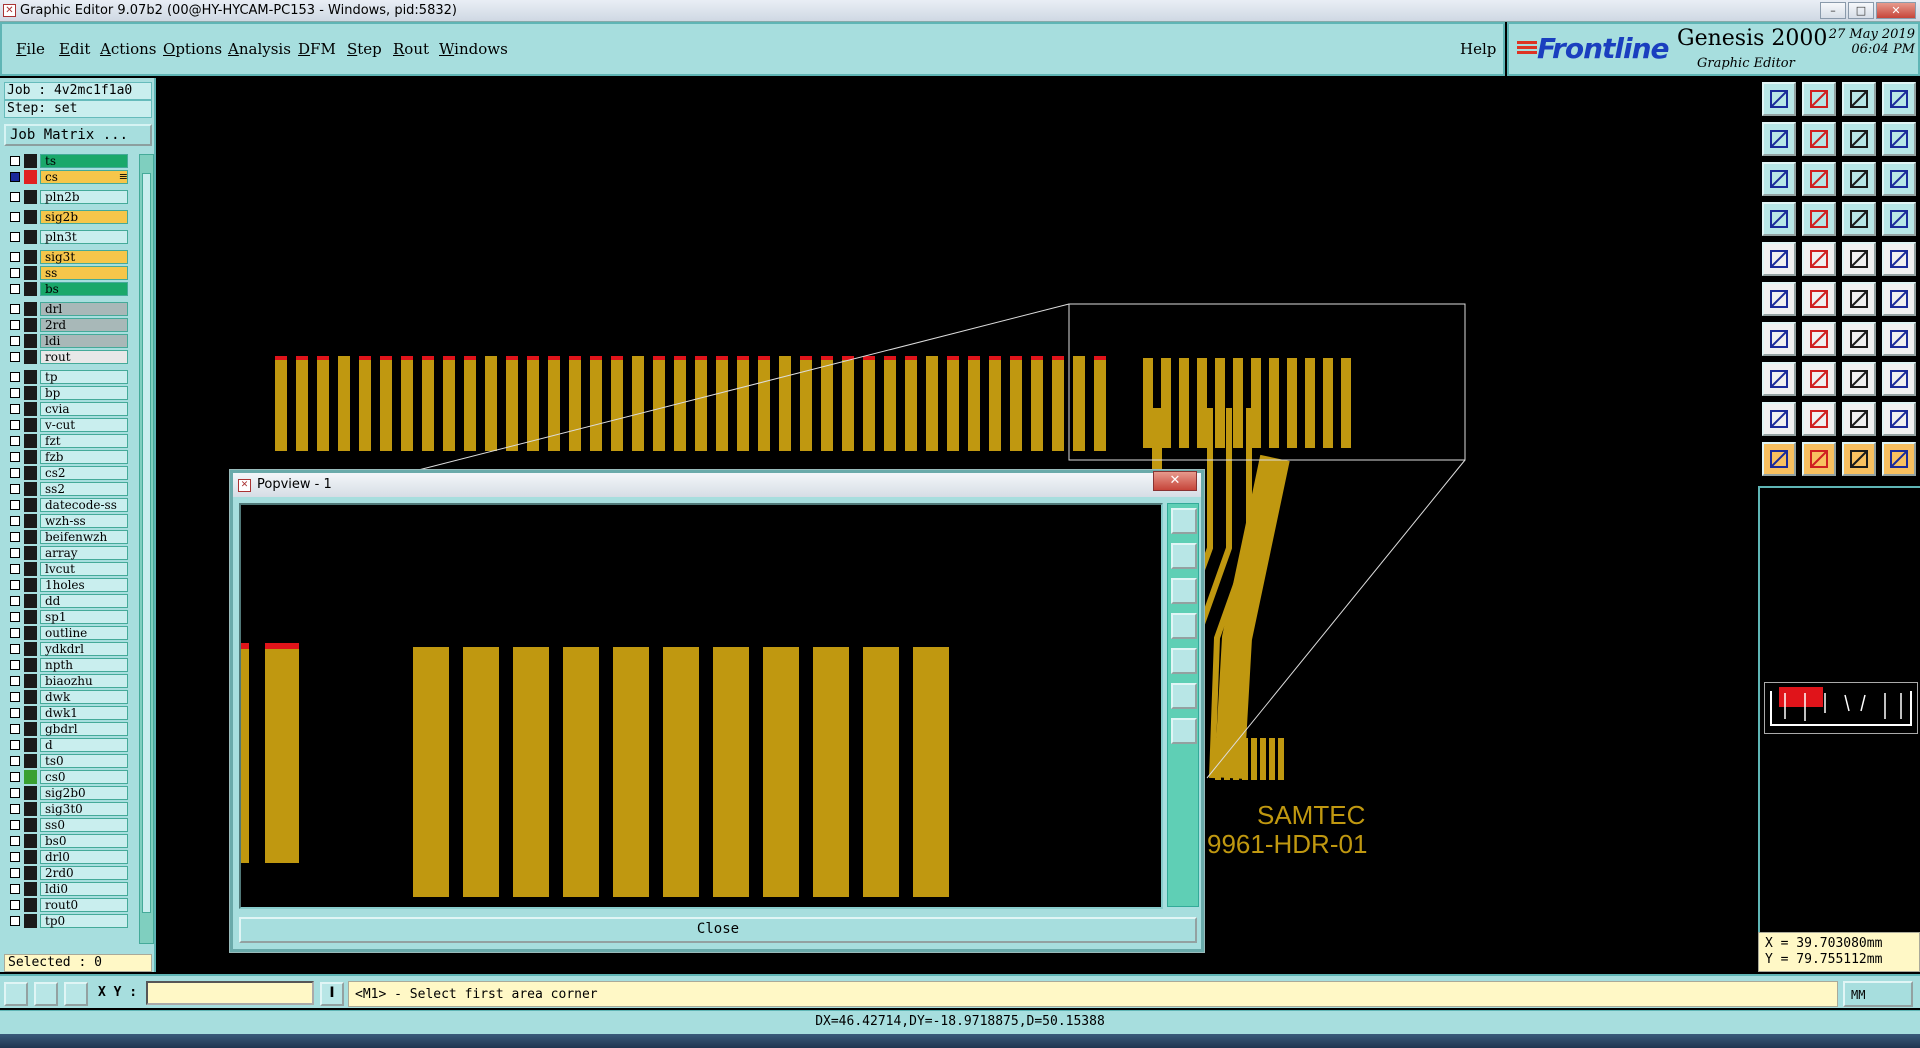  Describe the element at coordinates (84, 393) in the screenshot. I see `layer-name: bp` at that location.